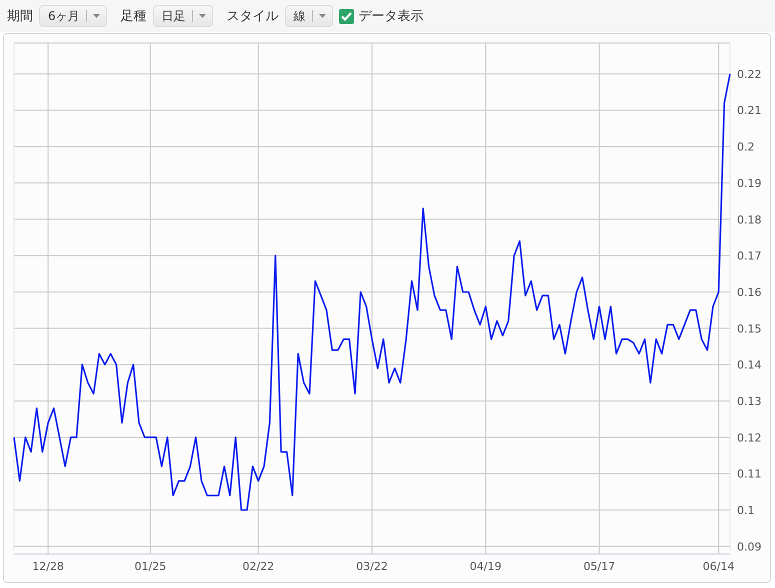 The width and height of the screenshot is (775, 588). Describe the element at coordinates (749, 365) in the screenshot. I see `axis-label: 0.14` at that location.